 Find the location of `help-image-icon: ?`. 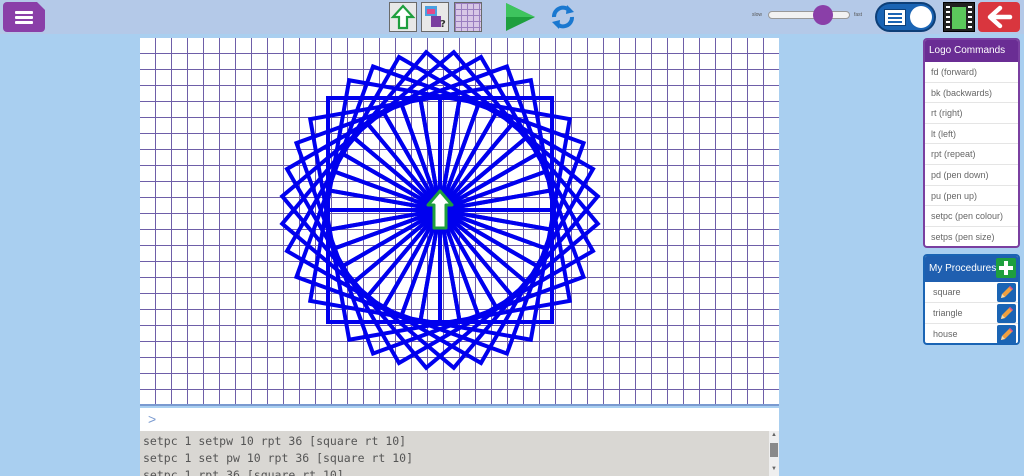

help-image-icon: ? is located at coordinates (435, 18).